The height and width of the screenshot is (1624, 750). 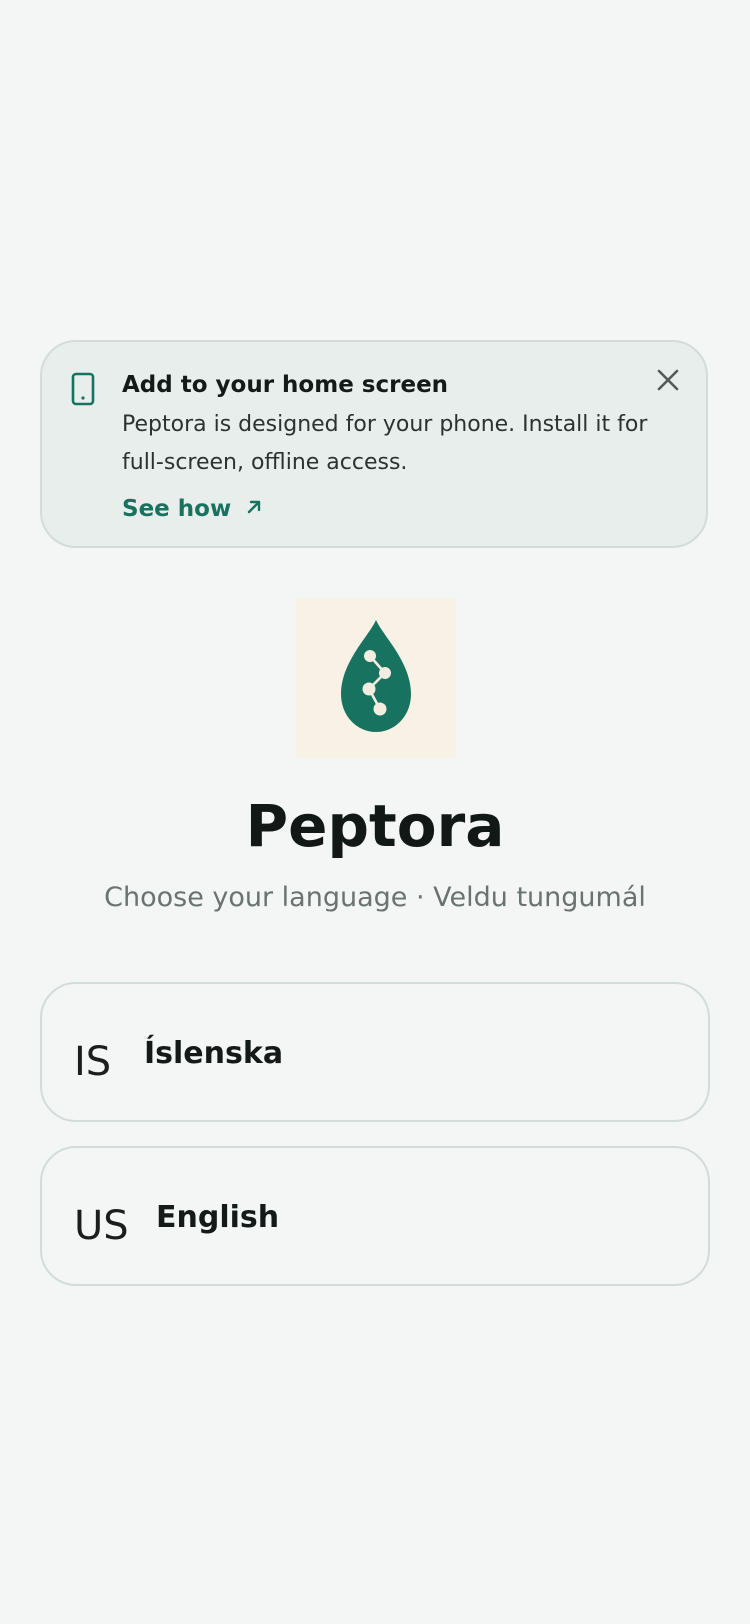 What do you see at coordinates (214, 1053) in the screenshot?
I see `language-label: Íslenska` at bounding box center [214, 1053].